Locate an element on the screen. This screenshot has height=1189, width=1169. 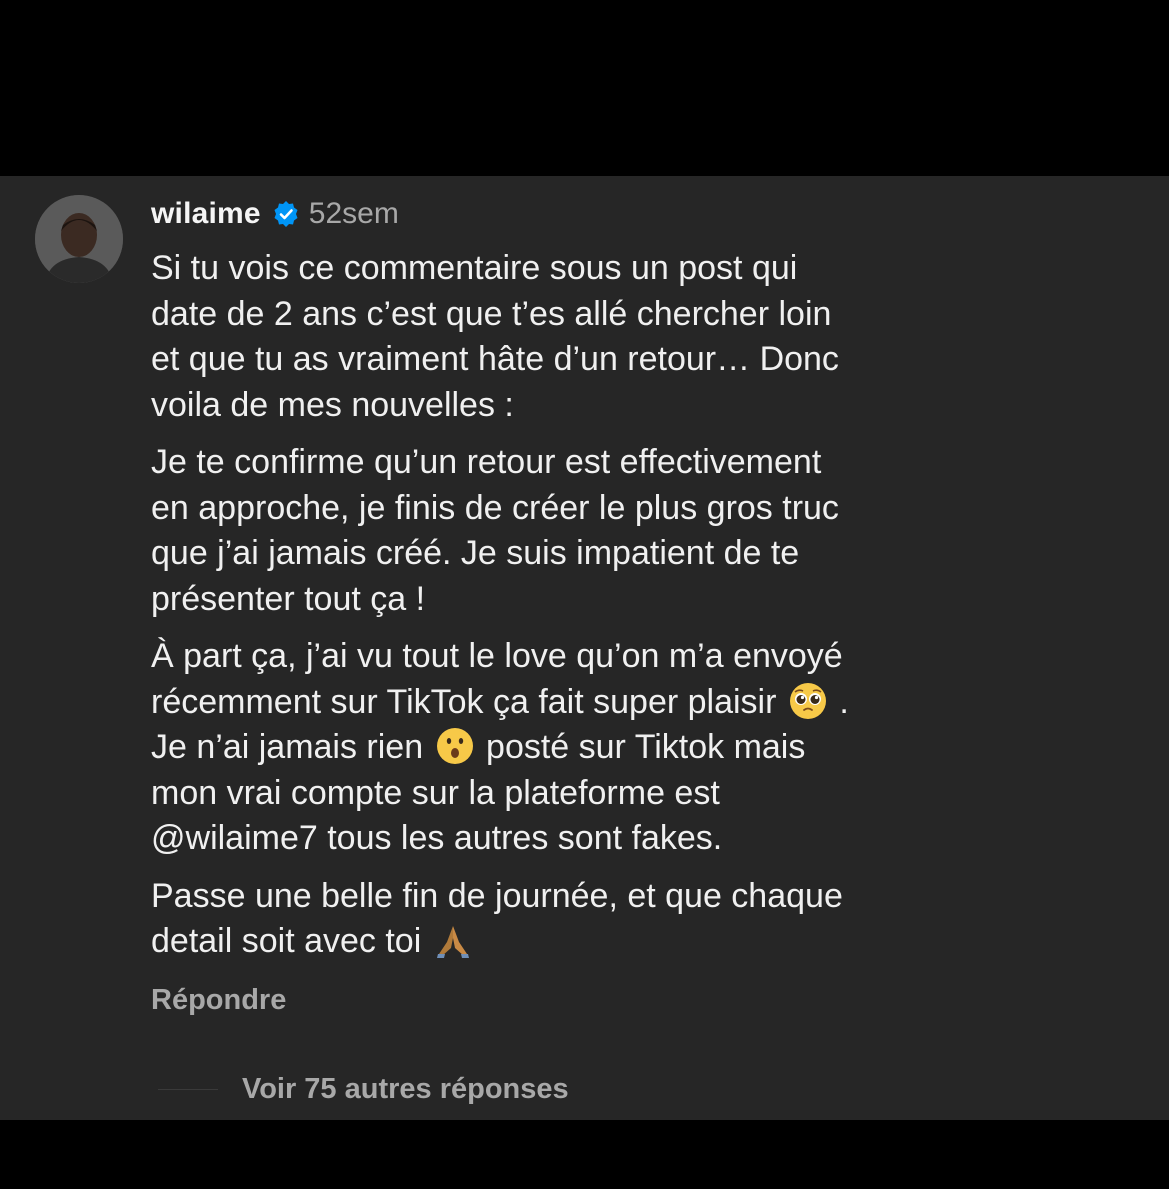
divider-line is located at coordinates (188, 1089).